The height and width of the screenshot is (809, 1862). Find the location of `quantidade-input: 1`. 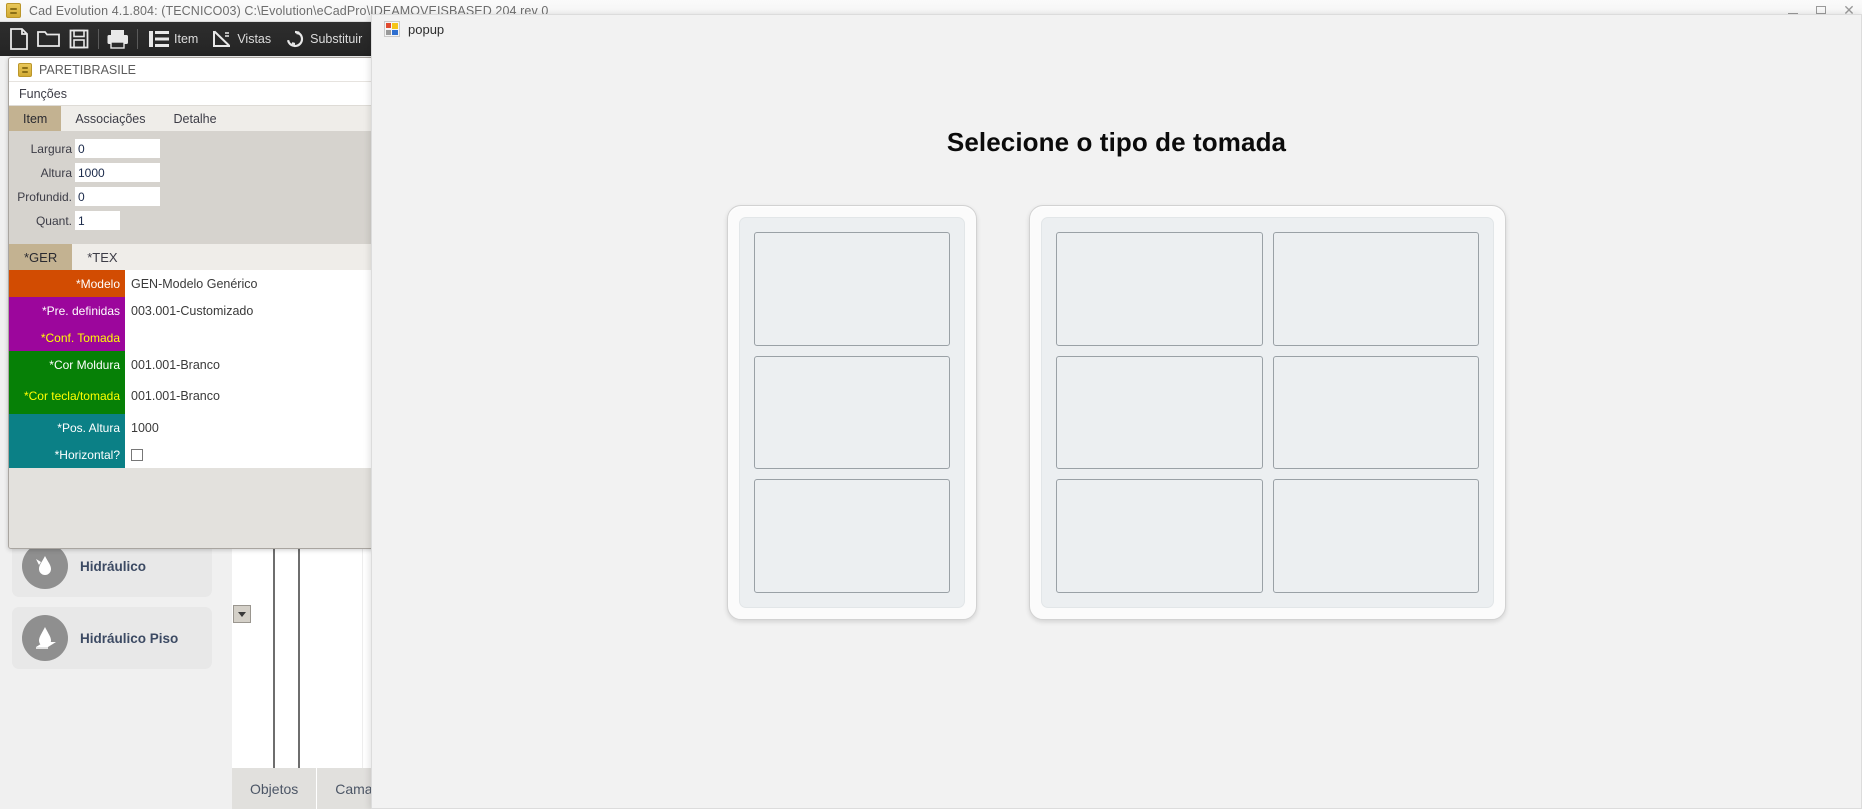

quantidade-input: 1 is located at coordinates (97, 220).